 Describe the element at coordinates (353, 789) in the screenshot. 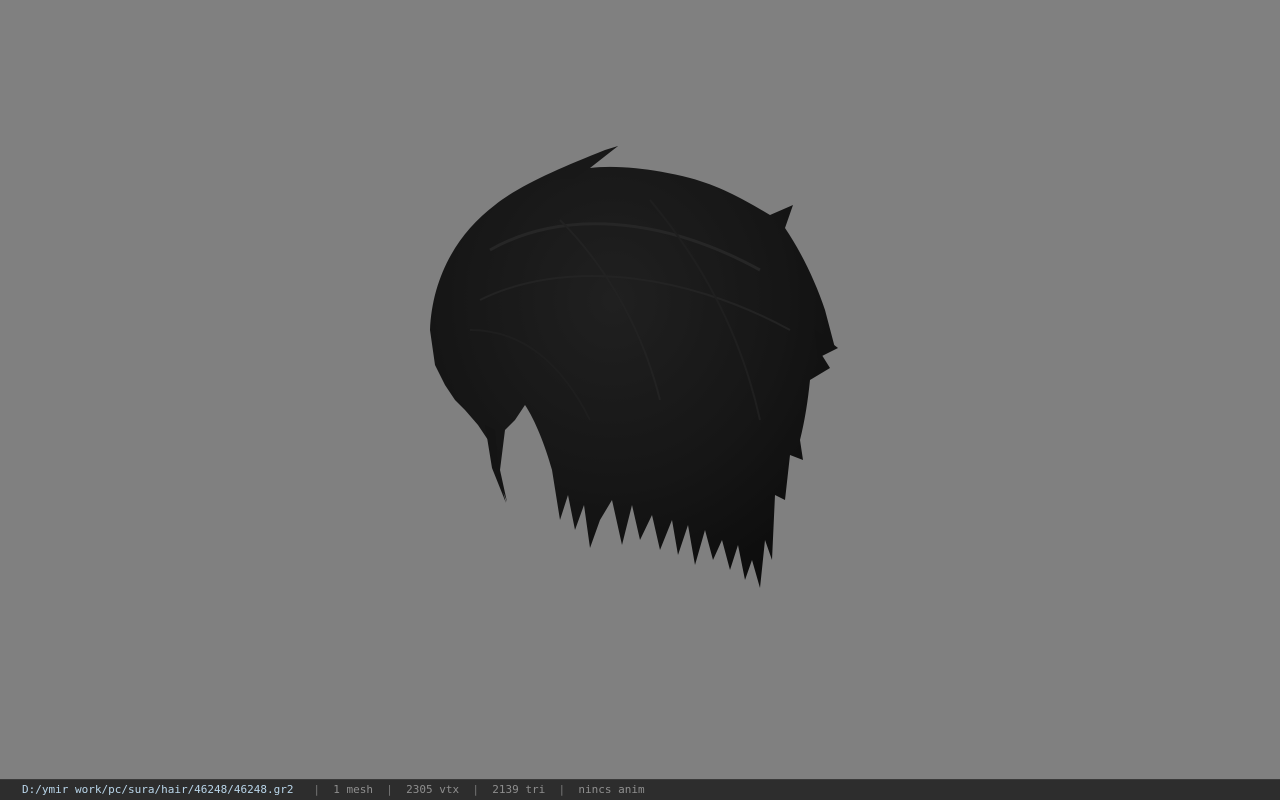

I see `mesh-count: 1 mesh` at that location.